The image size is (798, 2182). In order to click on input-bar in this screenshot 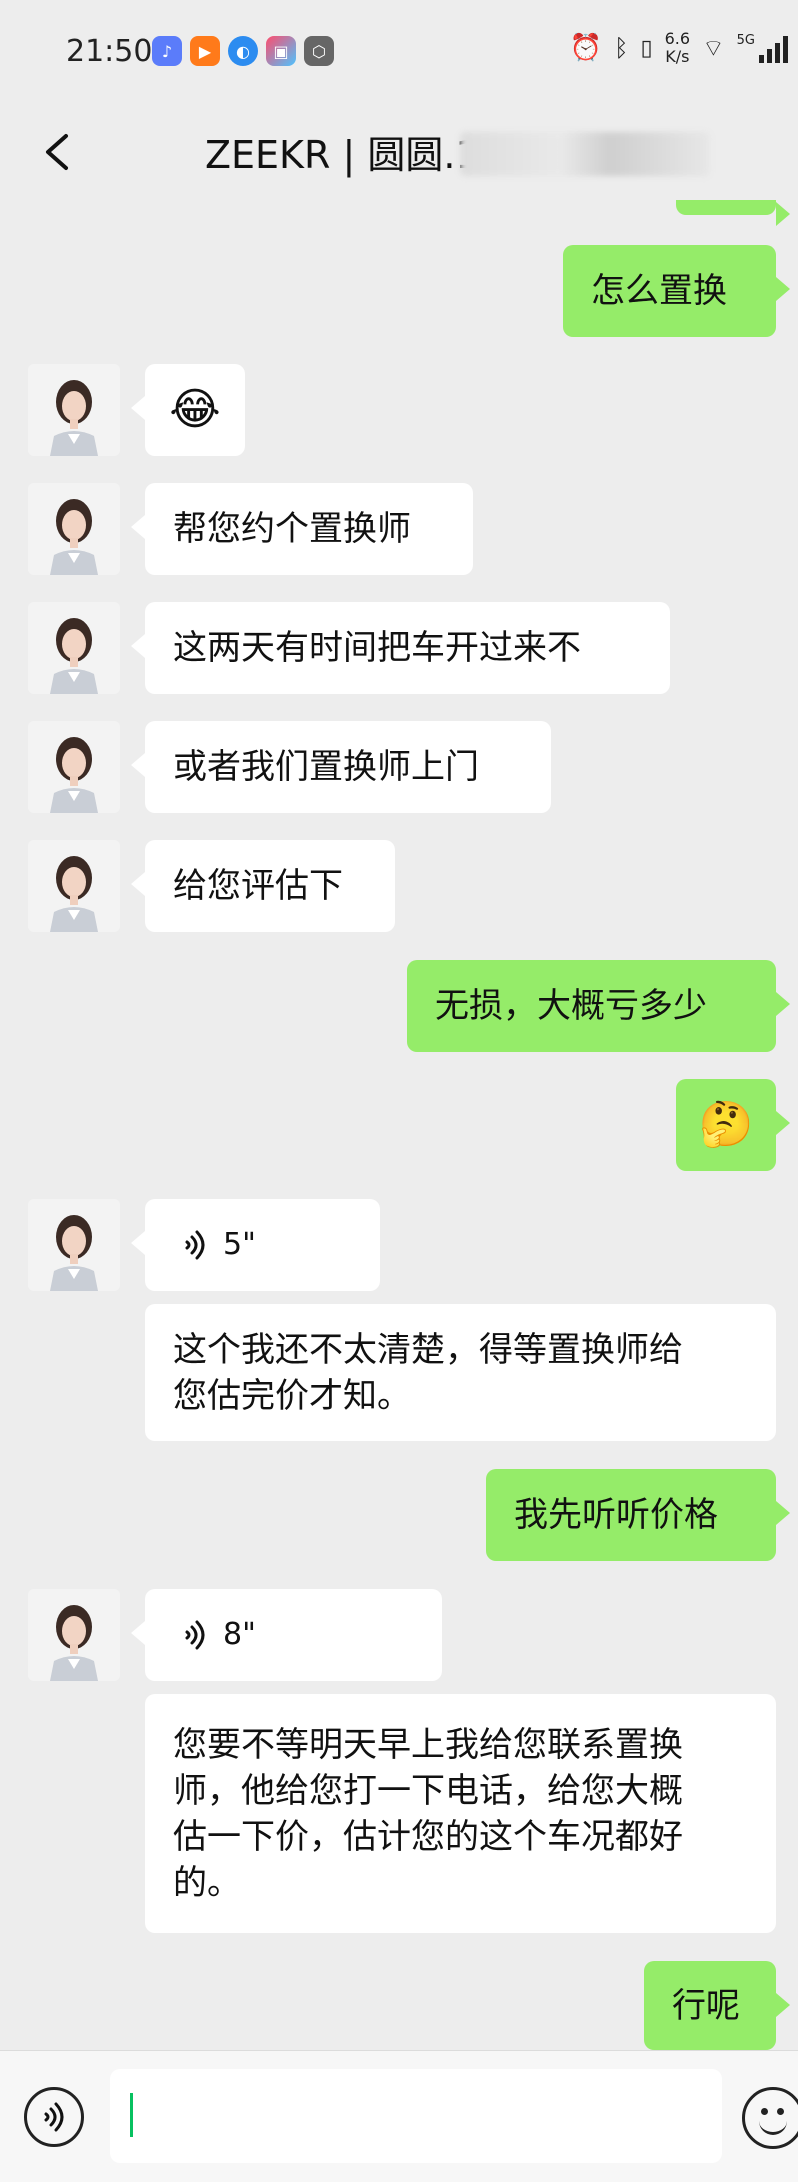, I will do `click(399, 2116)`.